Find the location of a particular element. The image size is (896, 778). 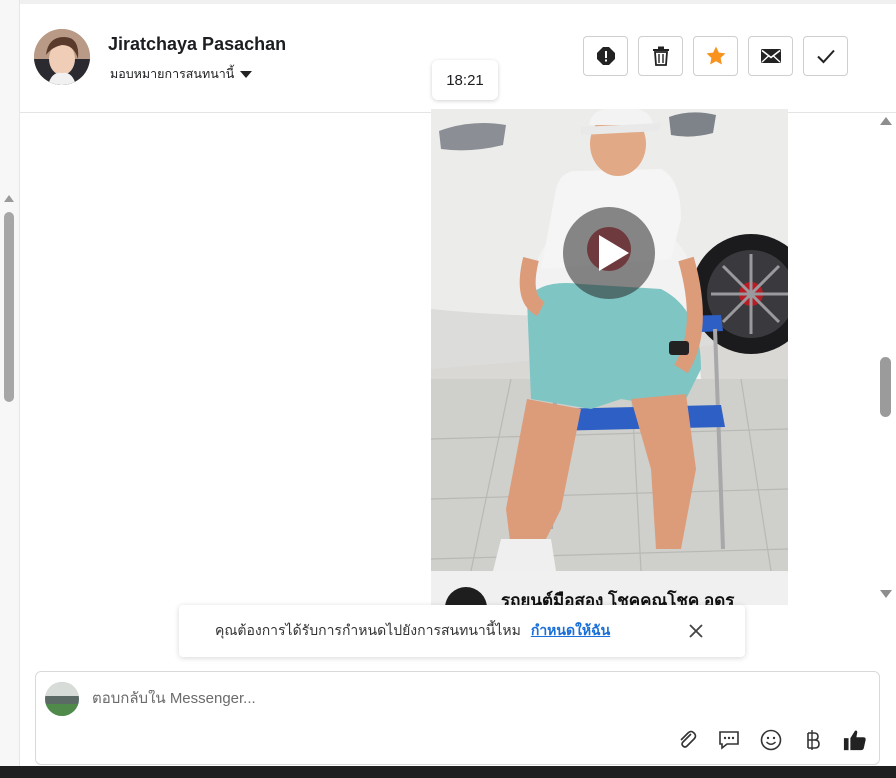

report-button is located at coordinates (605, 56).